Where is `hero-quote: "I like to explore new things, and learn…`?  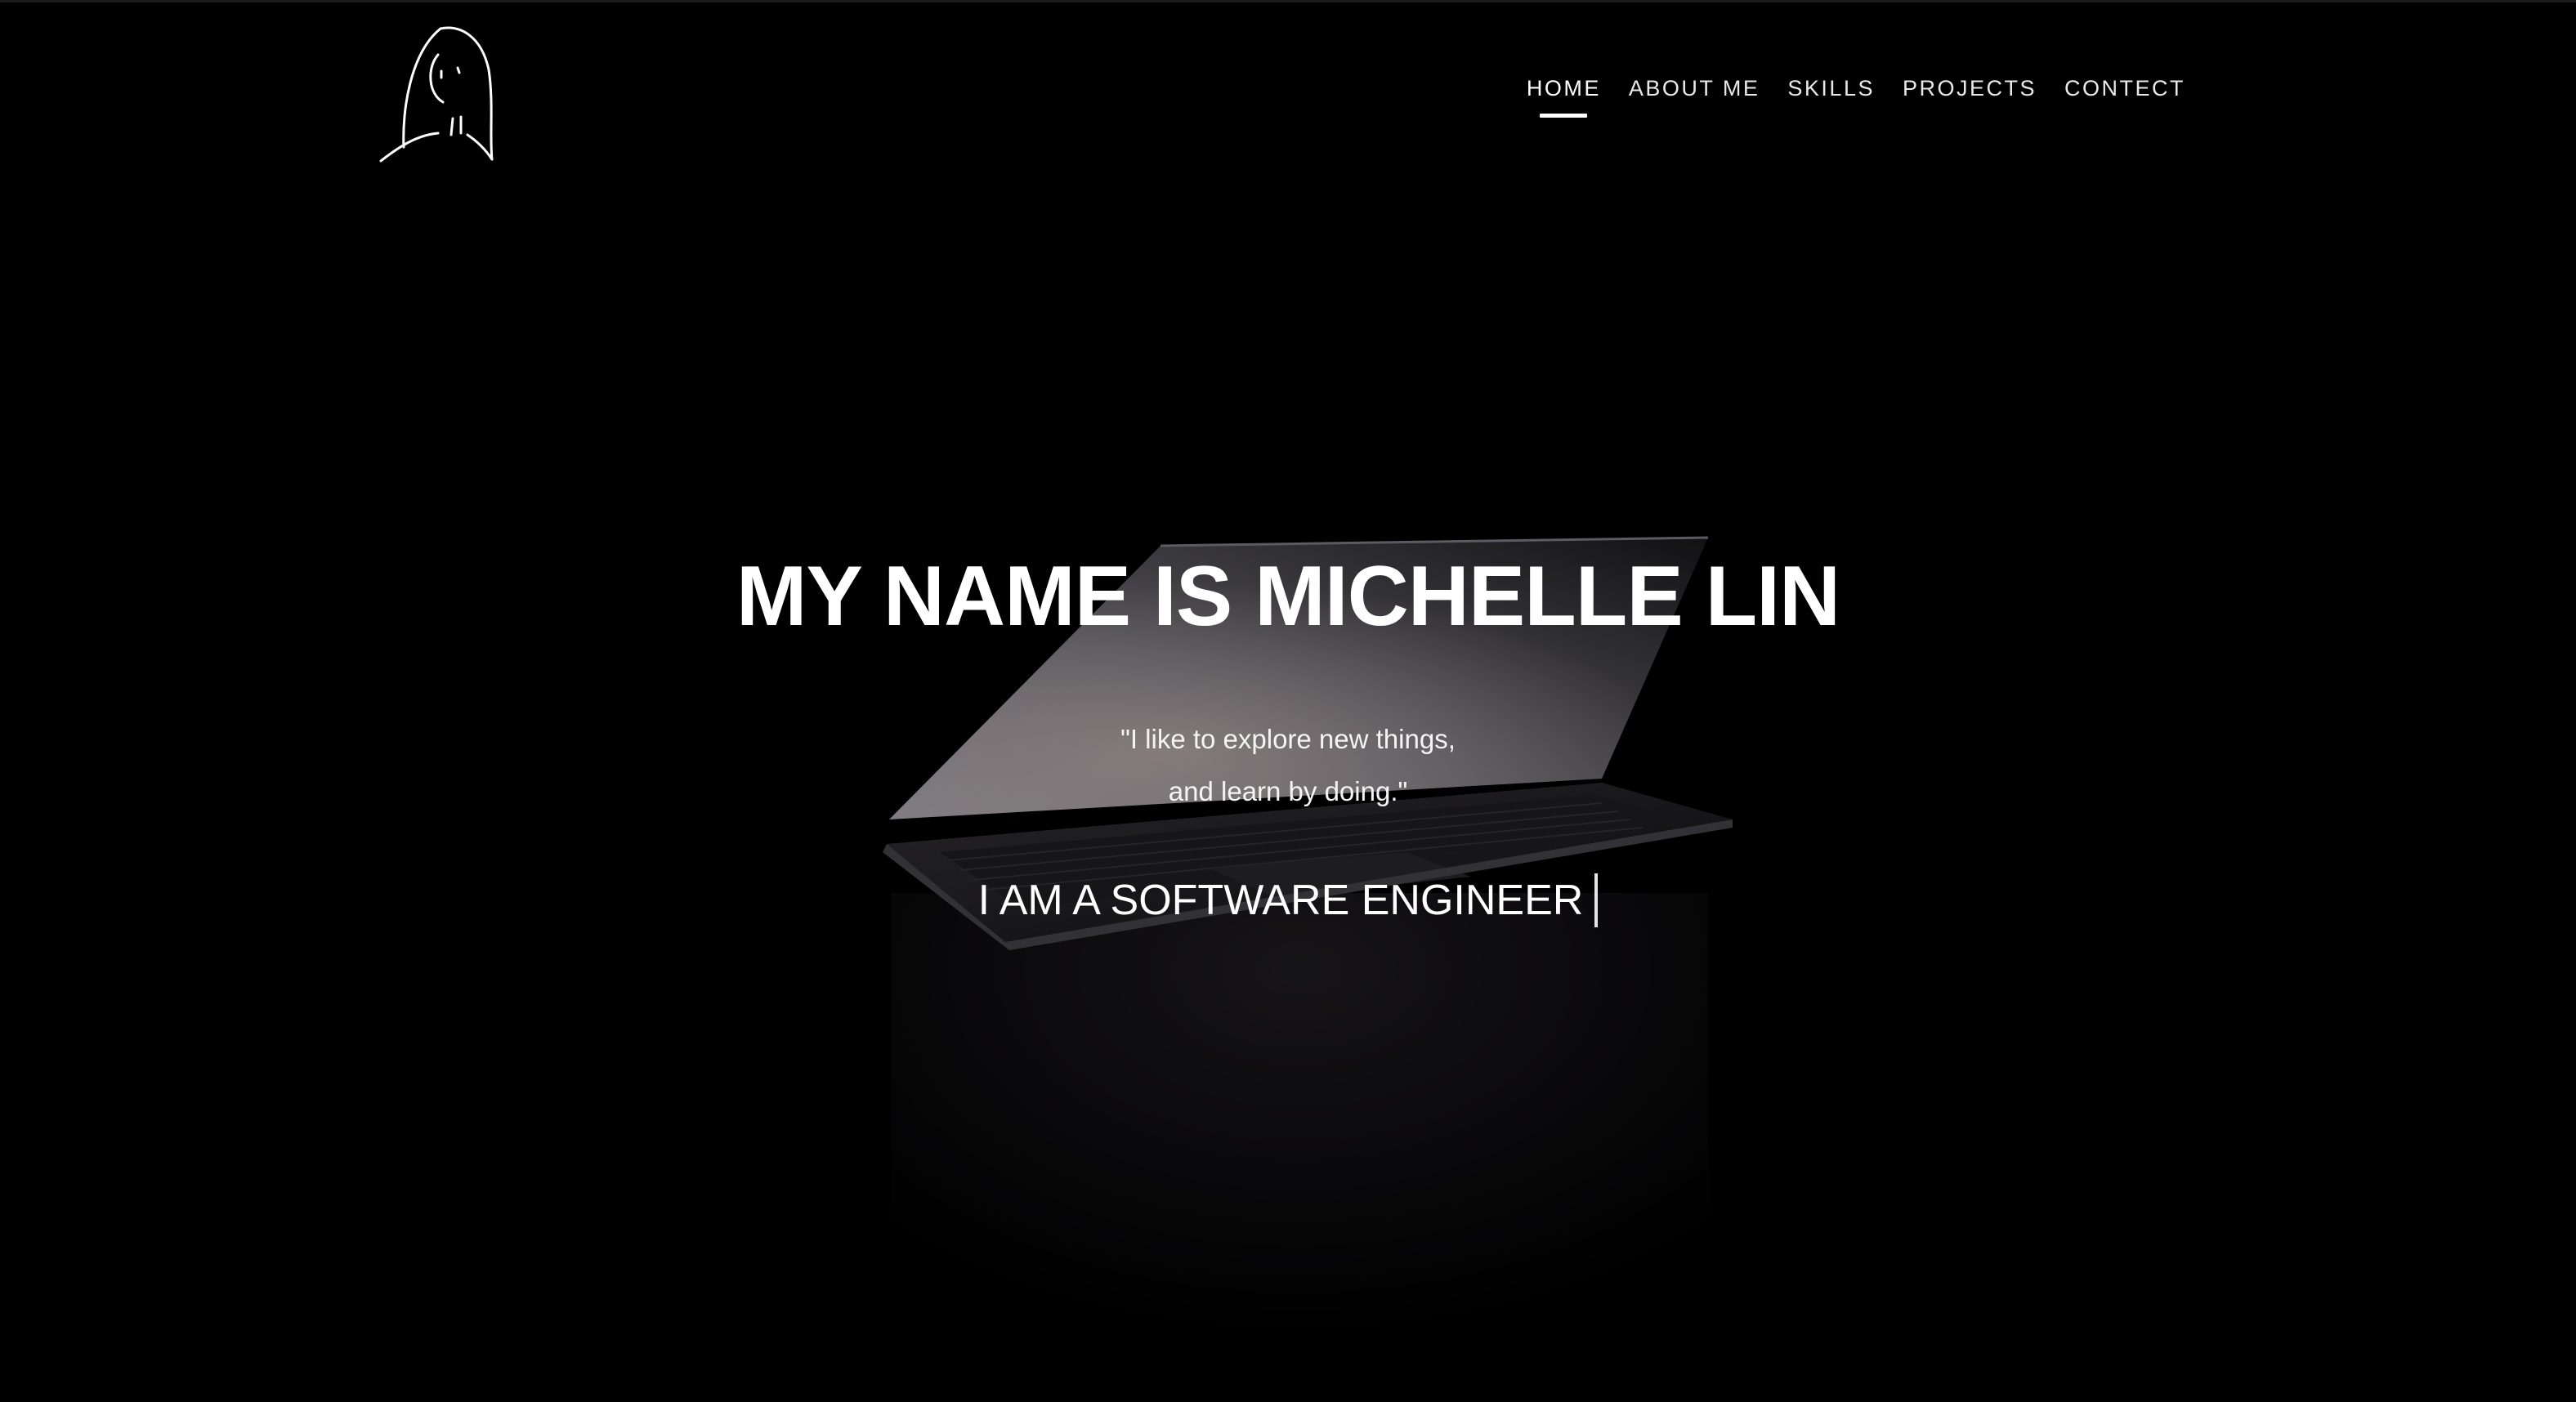 hero-quote: "I like to explore new things, and learn… is located at coordinates (1288, 765).